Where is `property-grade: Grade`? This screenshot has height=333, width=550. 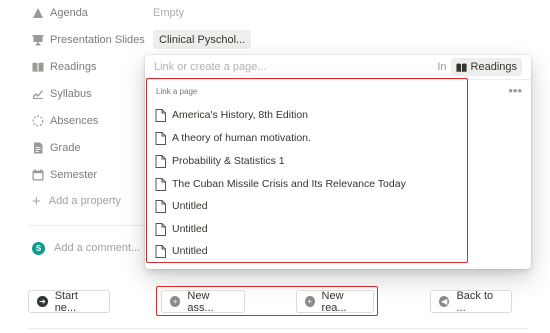
property-grade: Grade is located at coordinates (56, 148).